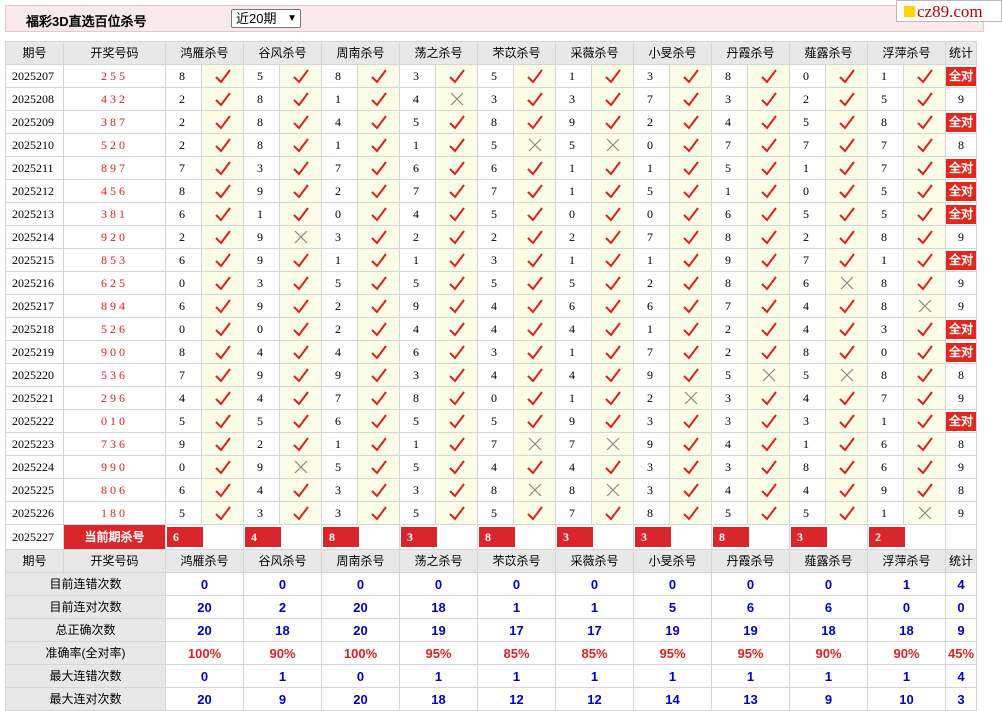 This screenshot has height=711, width=1002. What do you see at coordinates (114, 490) in the screenshot?
I see `draw-number-cell: 806` at bounding box center [114, 490].